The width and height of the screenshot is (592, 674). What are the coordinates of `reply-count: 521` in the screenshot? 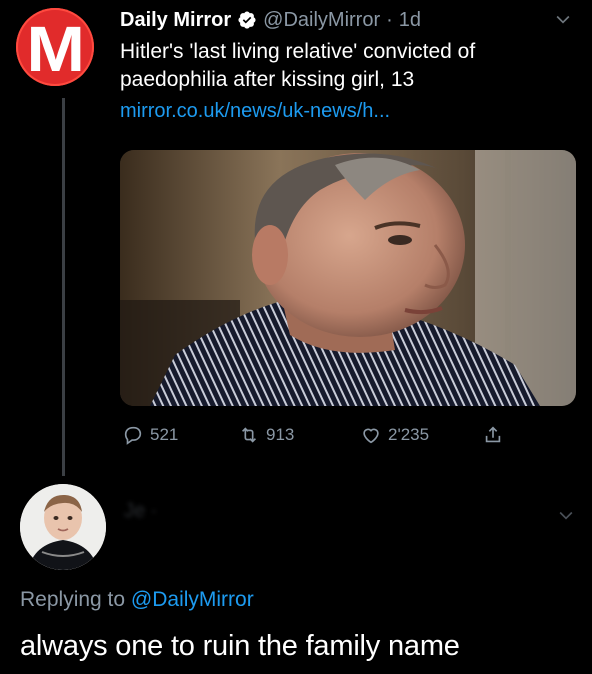 It's located at (164, 434).